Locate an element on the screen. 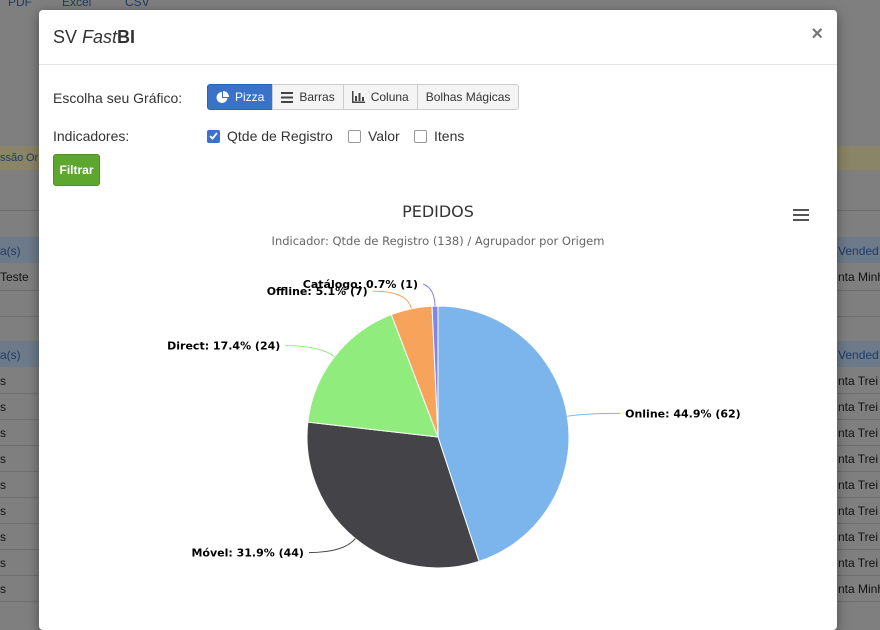 This screenshot has height=630, width=880. pie-slices is located at coordinates (438, 437).